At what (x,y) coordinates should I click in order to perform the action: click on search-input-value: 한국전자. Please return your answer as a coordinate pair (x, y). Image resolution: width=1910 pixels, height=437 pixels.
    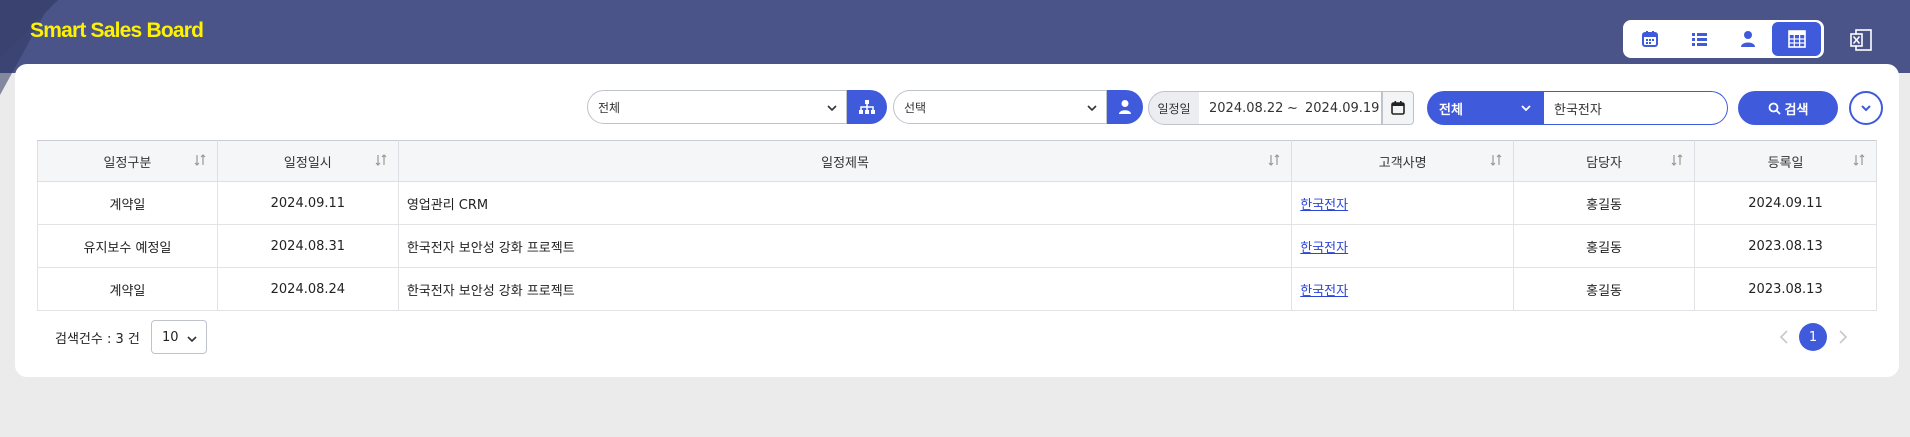
    Looking at the image, I should click on (1578, 110).